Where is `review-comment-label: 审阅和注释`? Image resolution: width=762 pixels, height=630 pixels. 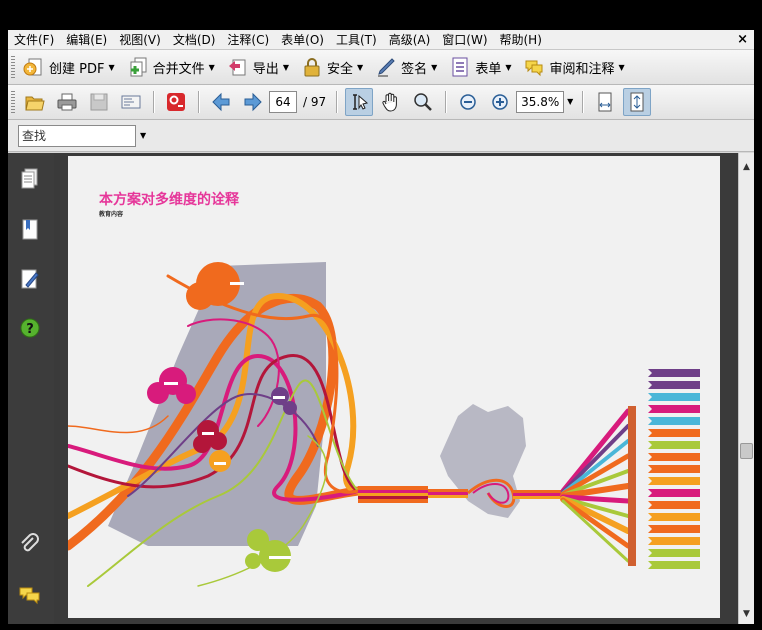
review-comment-label: 审阅和注释 is located at coordinates (582, 69).